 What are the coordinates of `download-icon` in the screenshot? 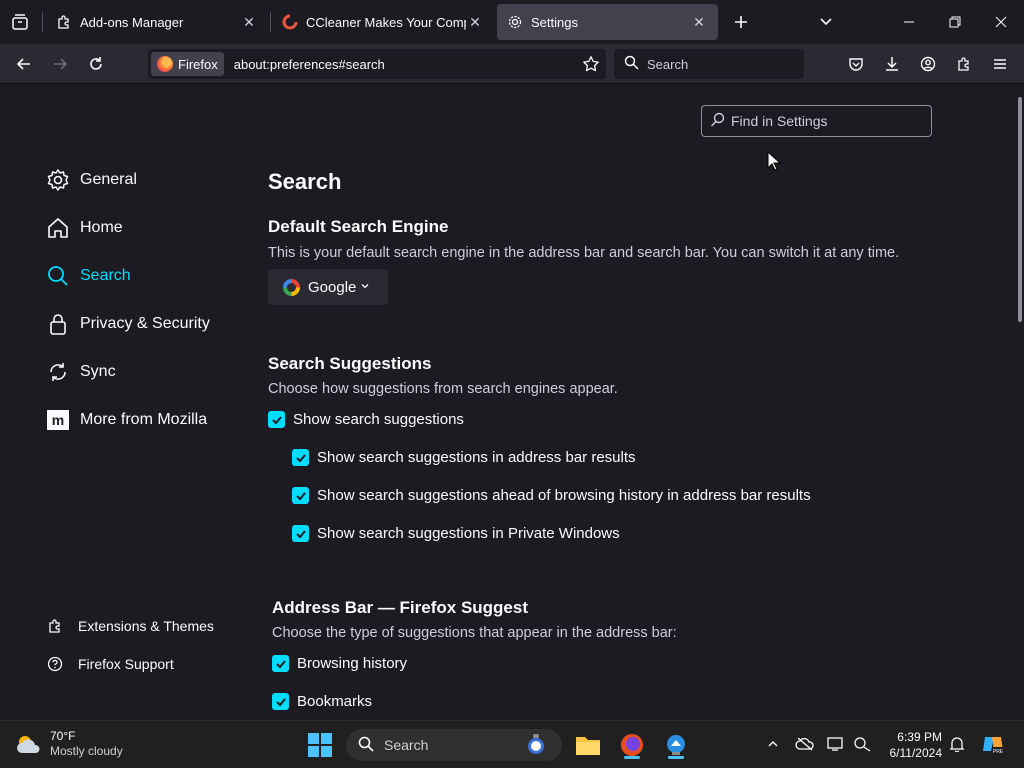 It's located at (892, 64).